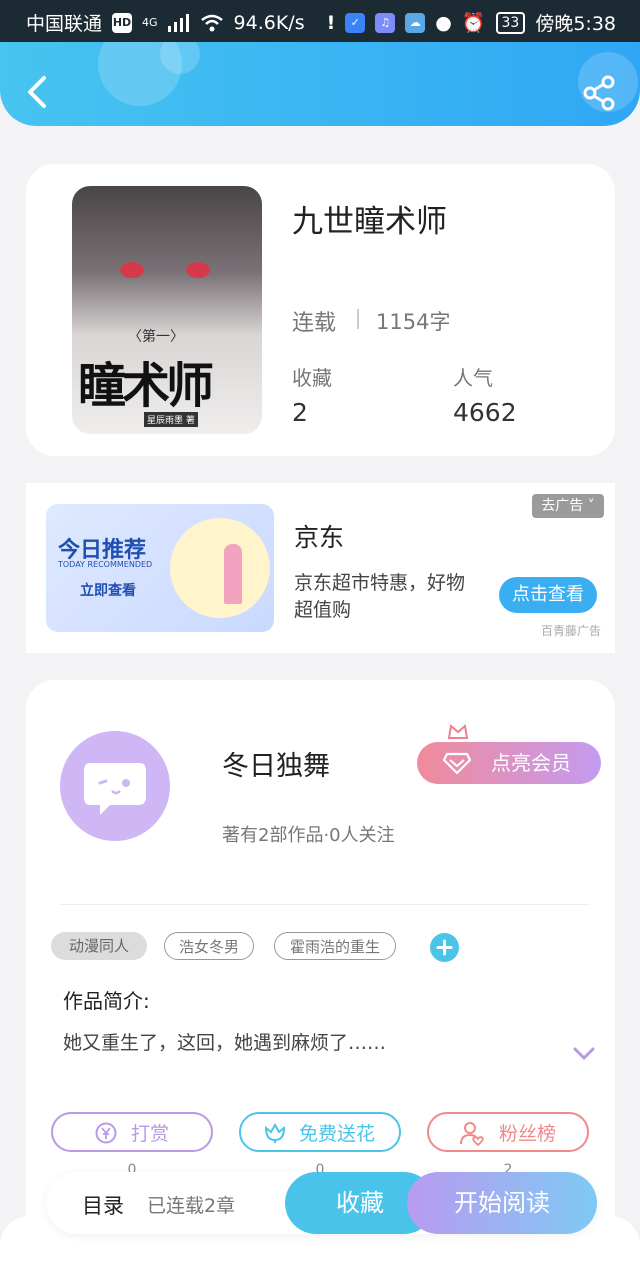 The height and width of the screenshot is (1280, 640). What do you see at coordinates (458, 731) in the screenshot?
I see `crown-icon` at bounding box center [458, 731].